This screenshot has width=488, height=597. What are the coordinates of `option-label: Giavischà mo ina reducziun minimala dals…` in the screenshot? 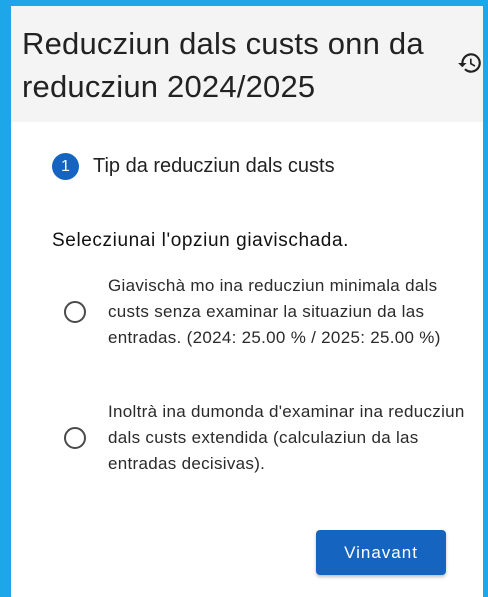 It's located at (274, 311).